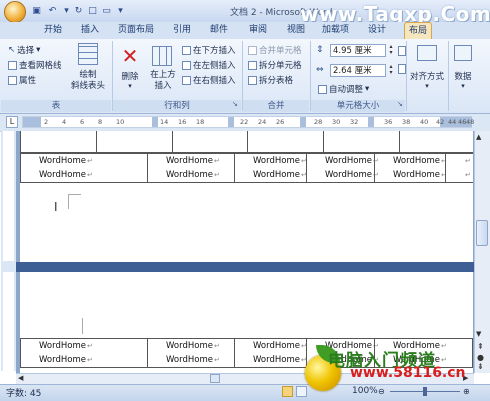 The height and width of the screenshot is (401, 490). I want to click on insert-below-icon, so click(186, 50).